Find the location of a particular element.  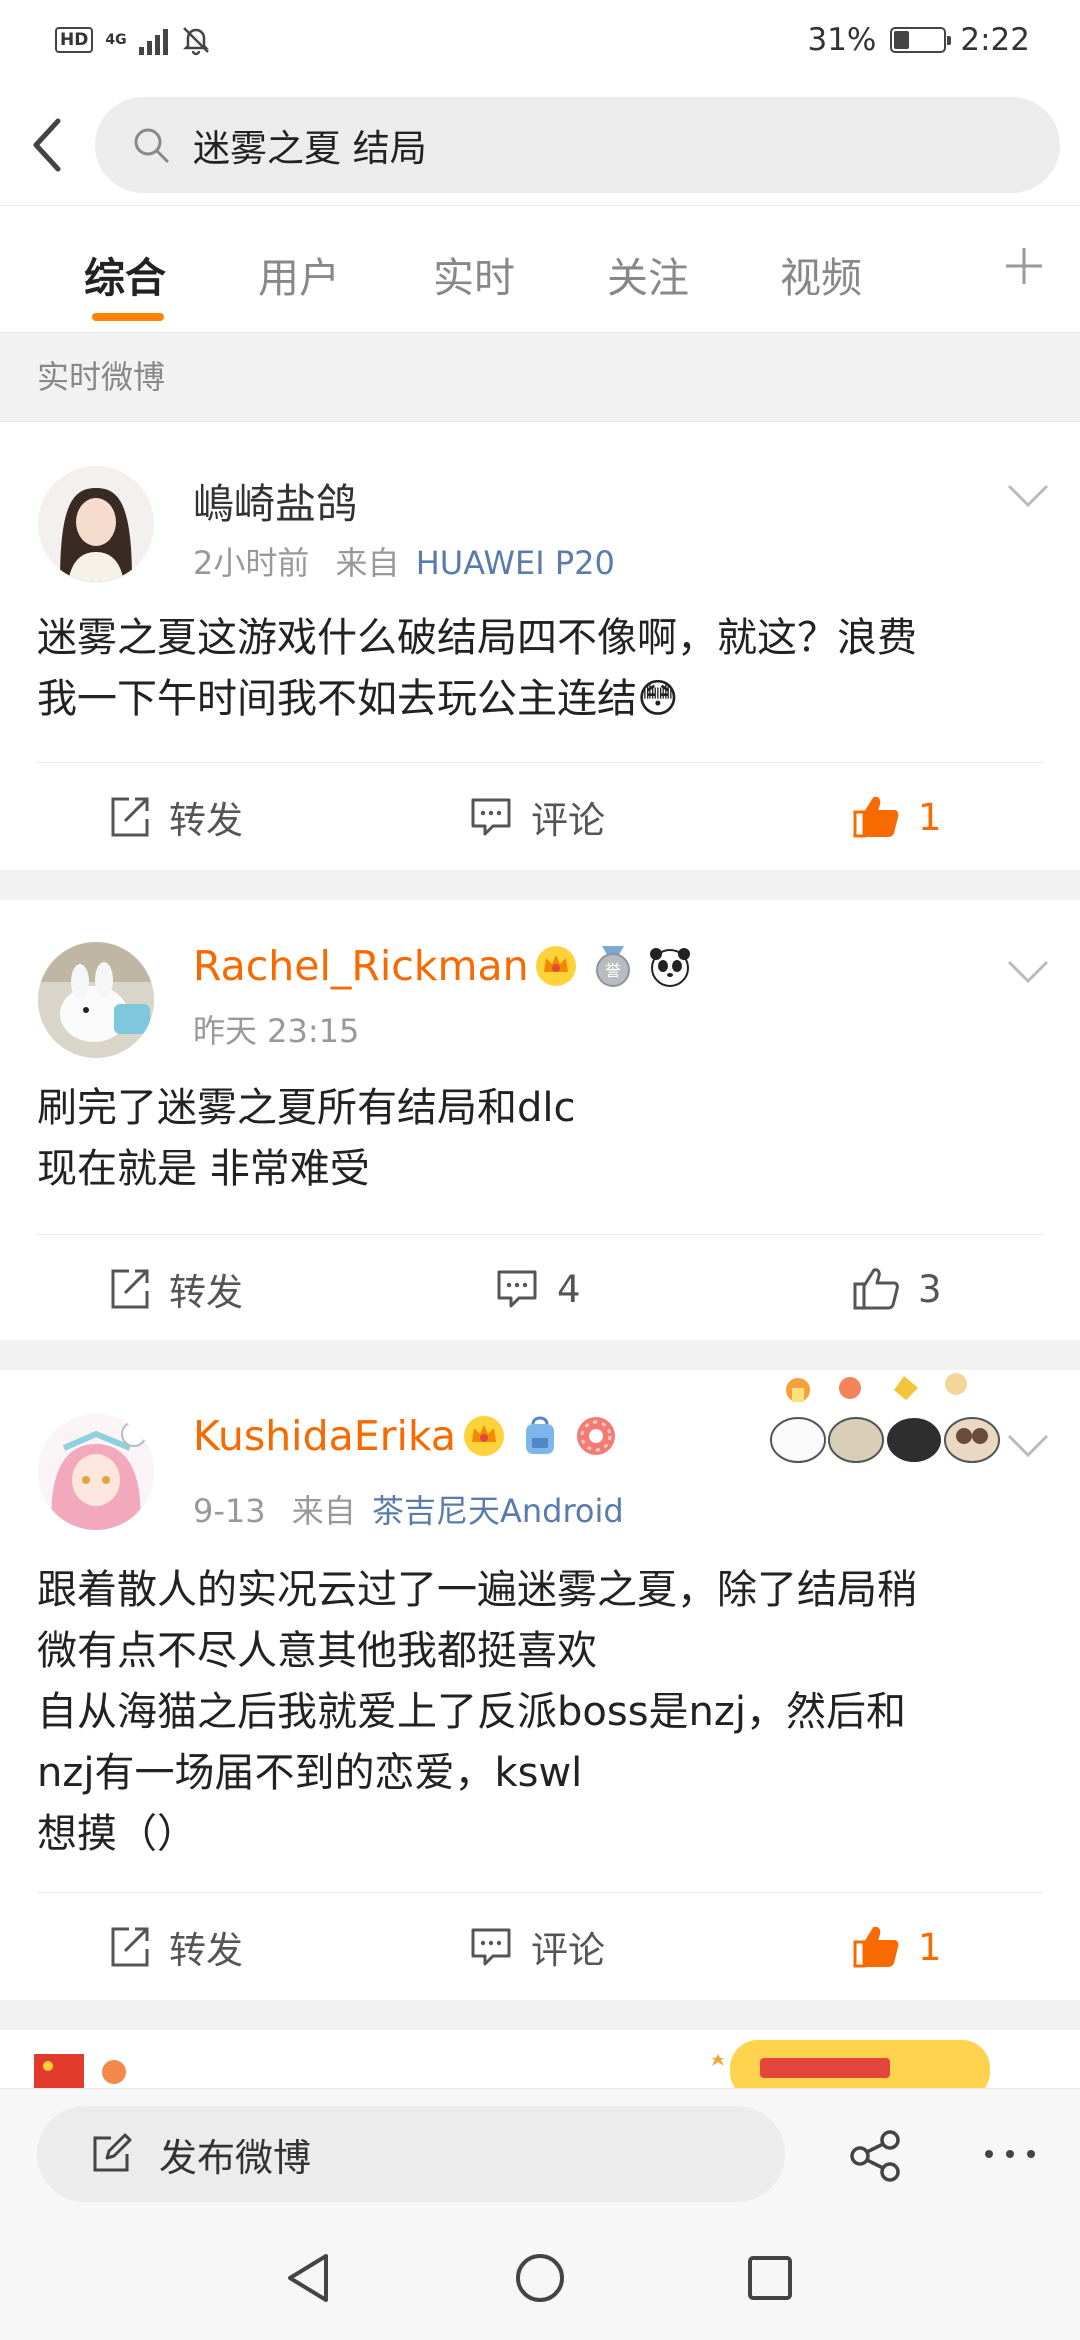

hd-indicator: HD is located at coordinates (74, 40).